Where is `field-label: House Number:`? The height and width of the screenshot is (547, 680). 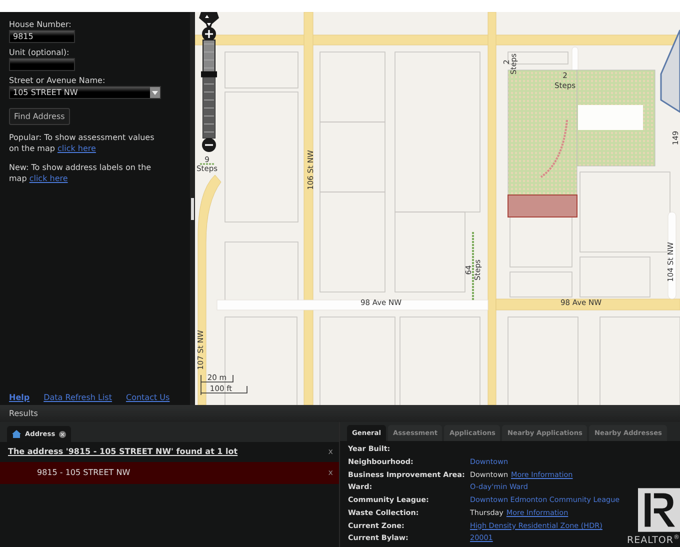
field-label: House Number: is located at coordinates (40, 24).